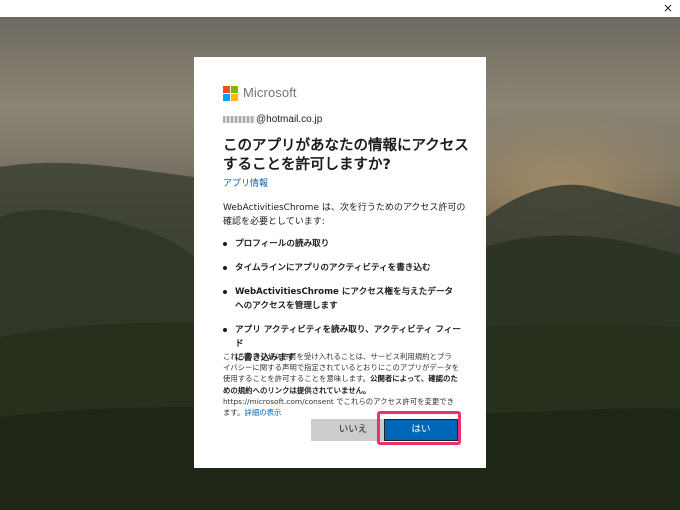 Image resolution: width=680 pixels, height=510 pixels. I want to click on redacted-username, so click(239, 119).